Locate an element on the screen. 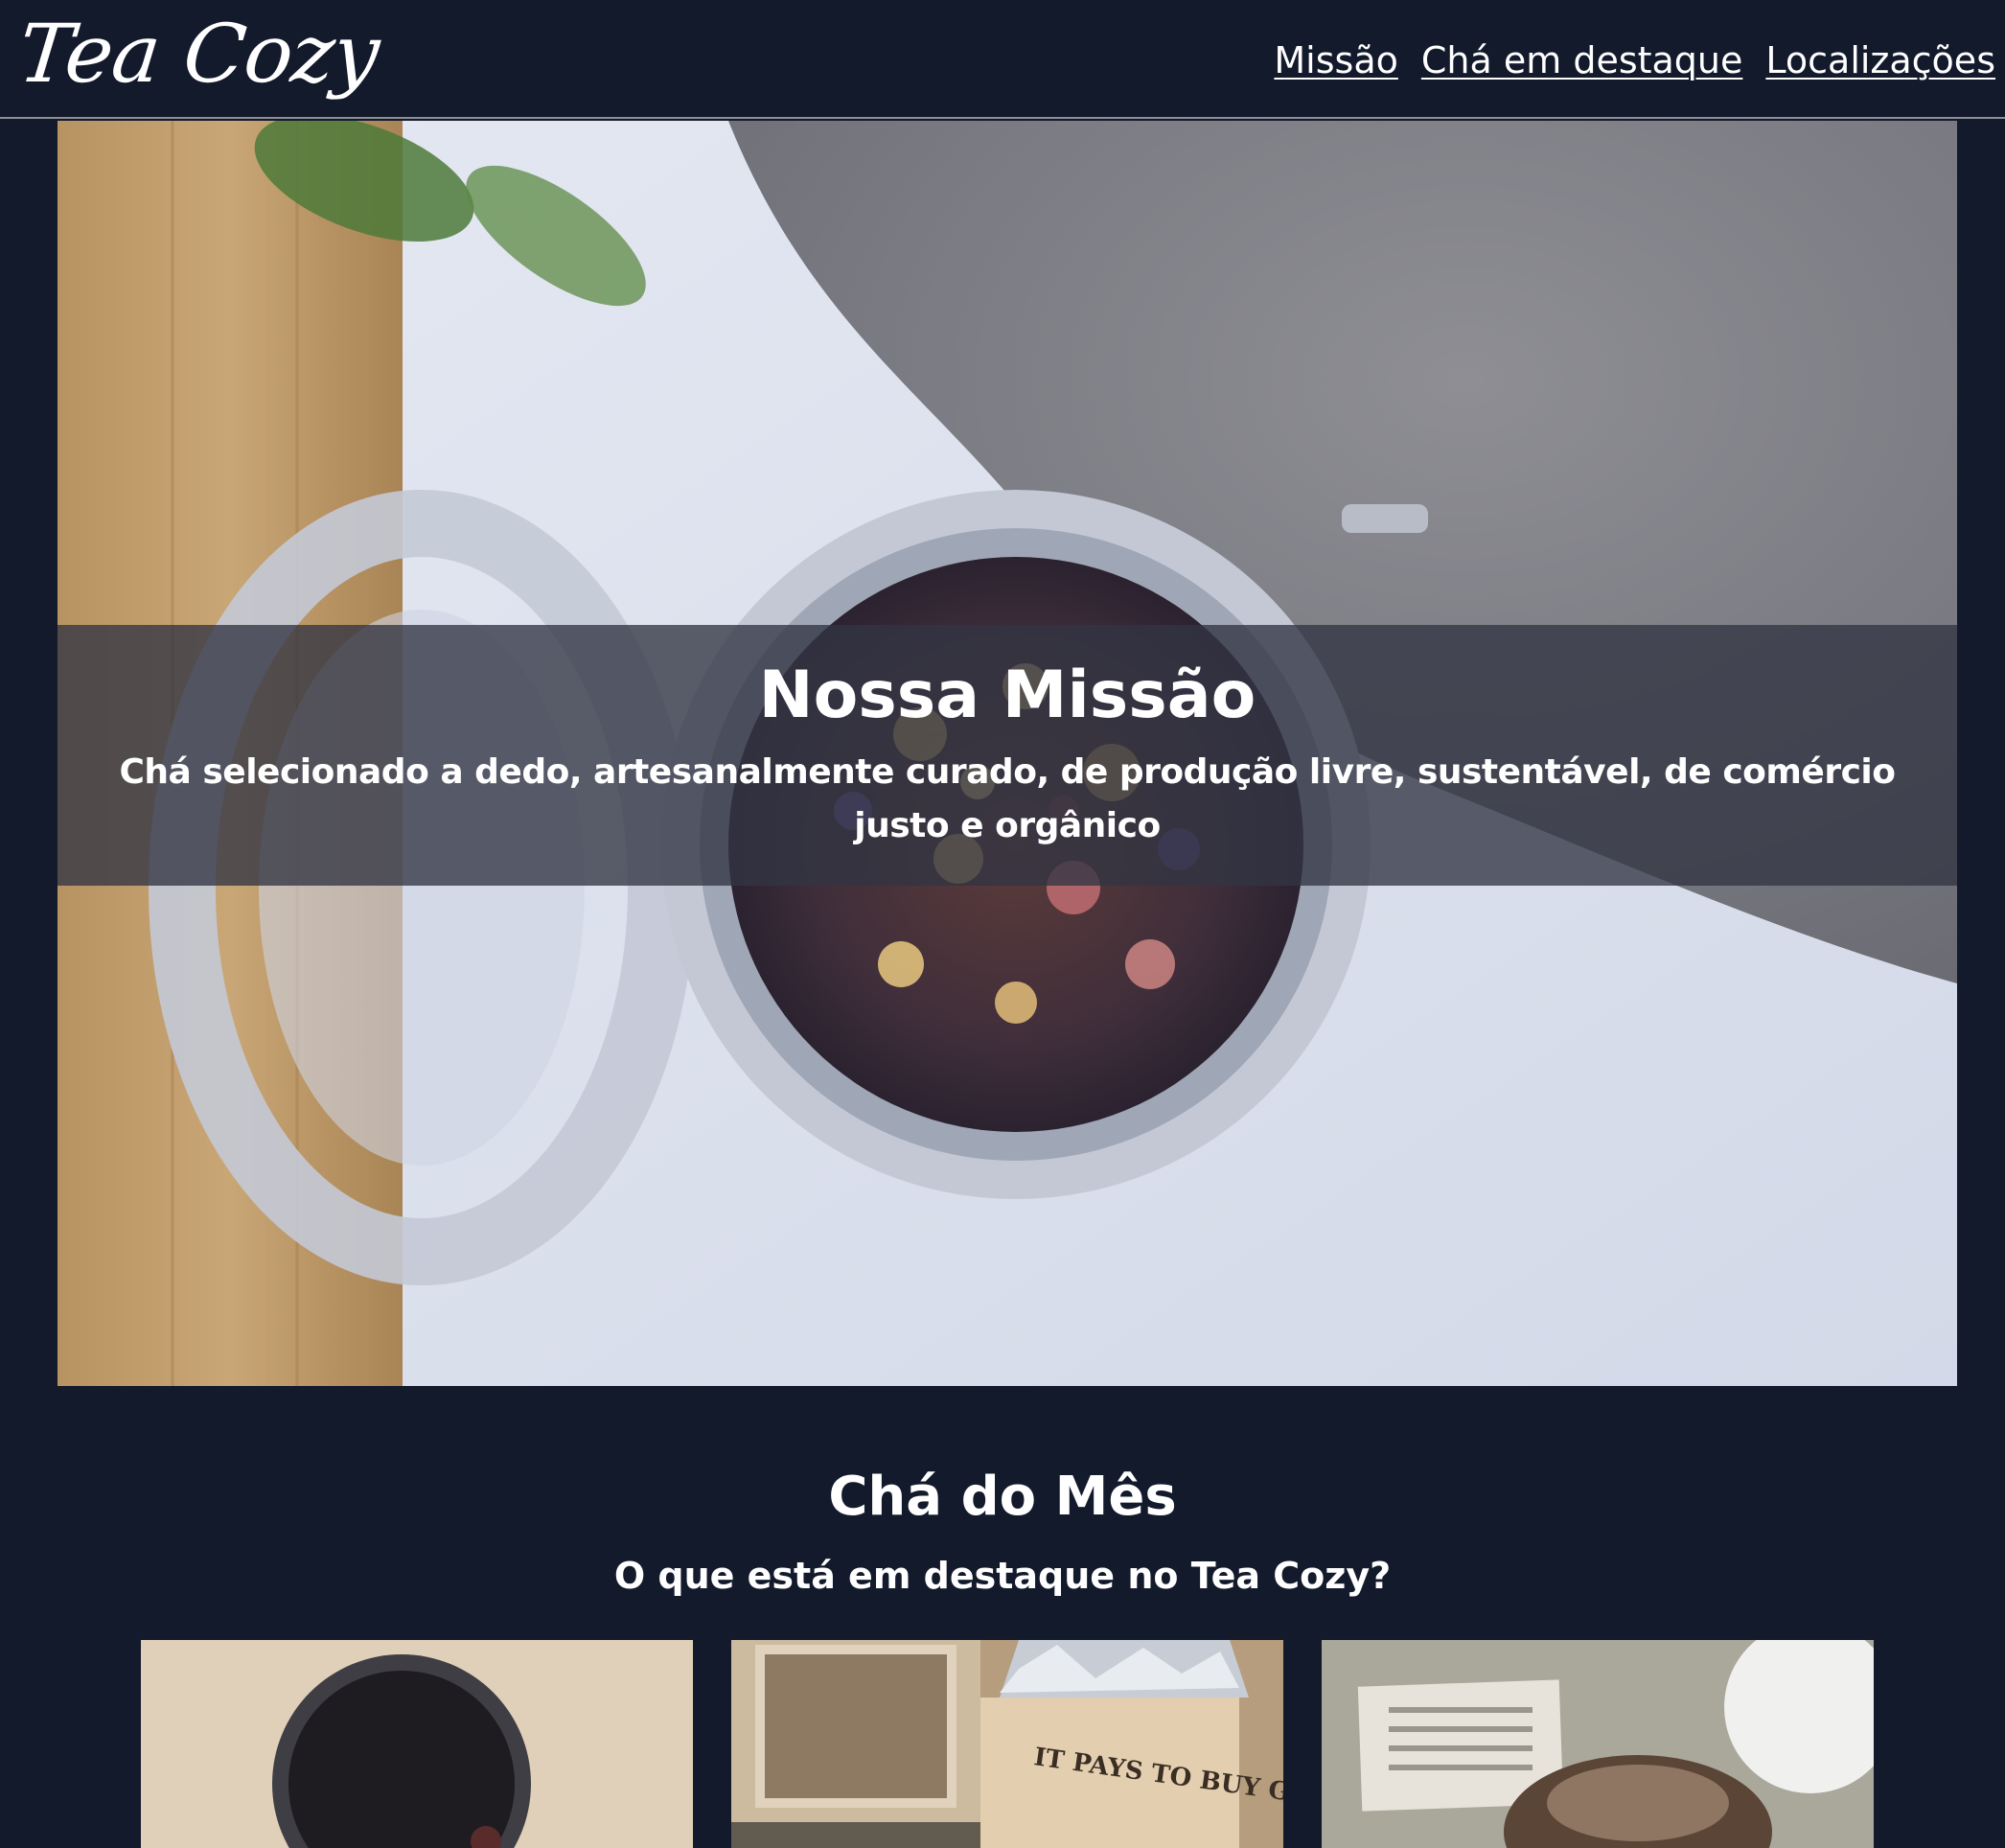 The width and height of the screenshot is (2005, 1848). tea-cake-image is located at coordinates (1598, 1744).